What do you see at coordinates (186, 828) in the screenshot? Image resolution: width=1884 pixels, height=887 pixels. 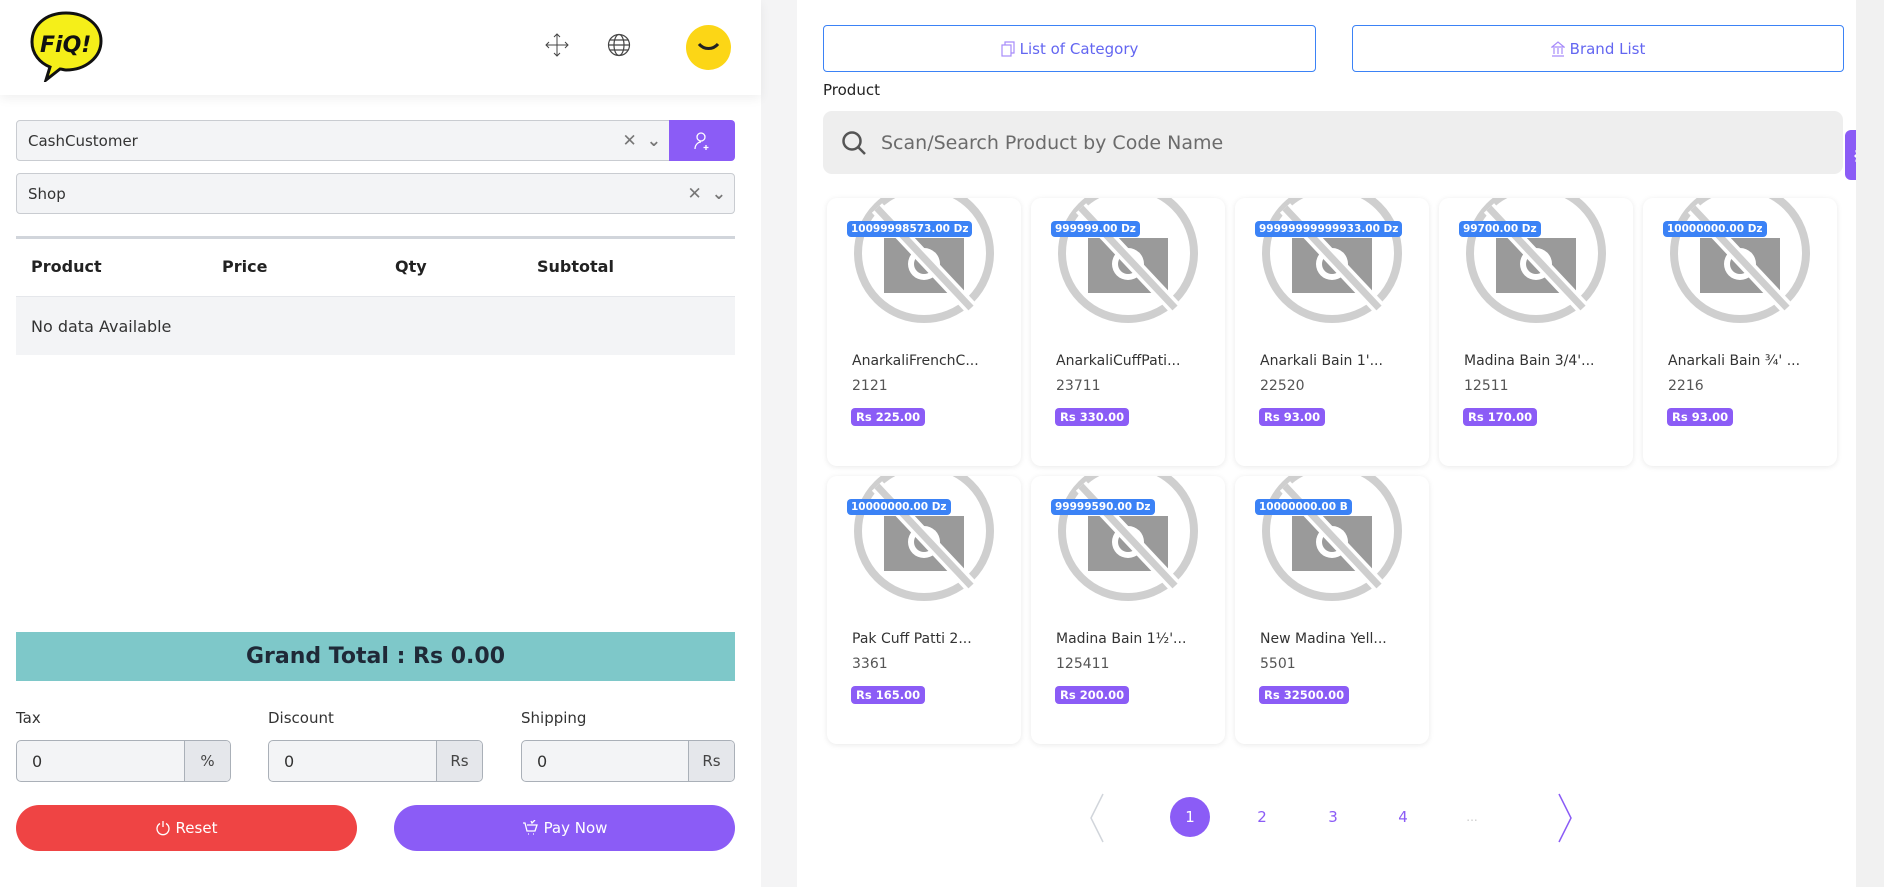 I see `reset-button: Reset` at bounding box center [186, 828].